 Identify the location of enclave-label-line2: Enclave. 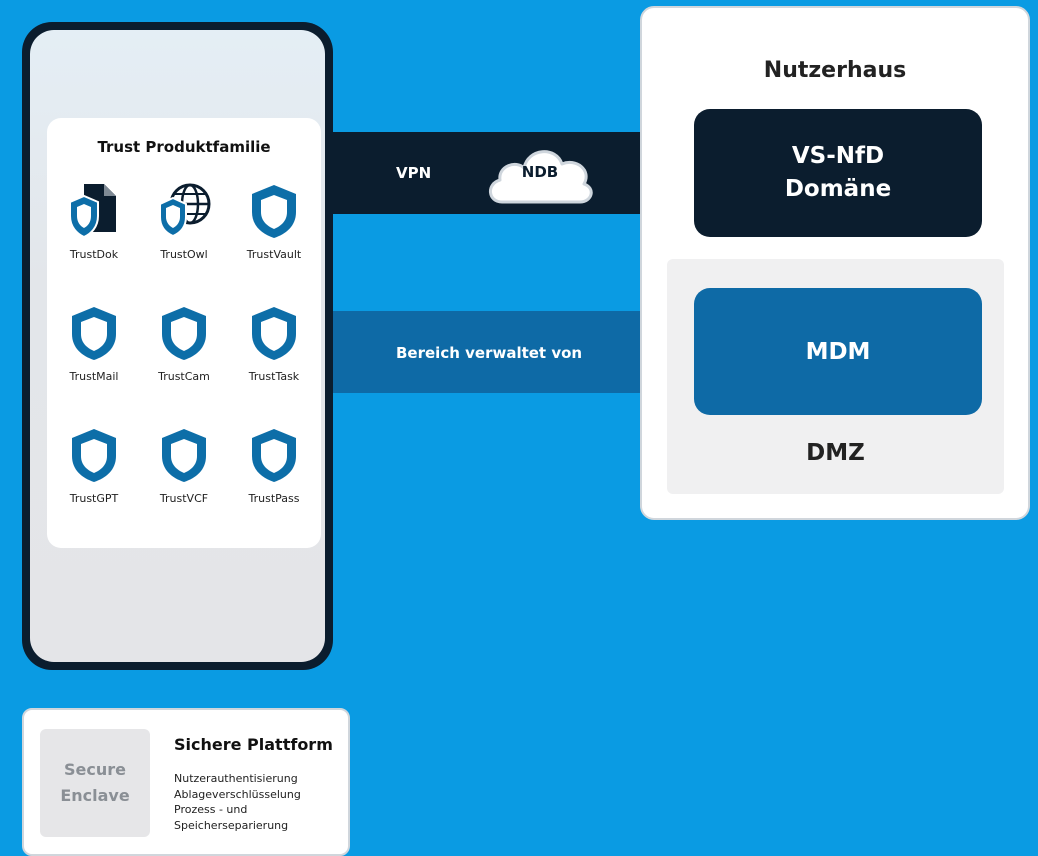
(95, 795).